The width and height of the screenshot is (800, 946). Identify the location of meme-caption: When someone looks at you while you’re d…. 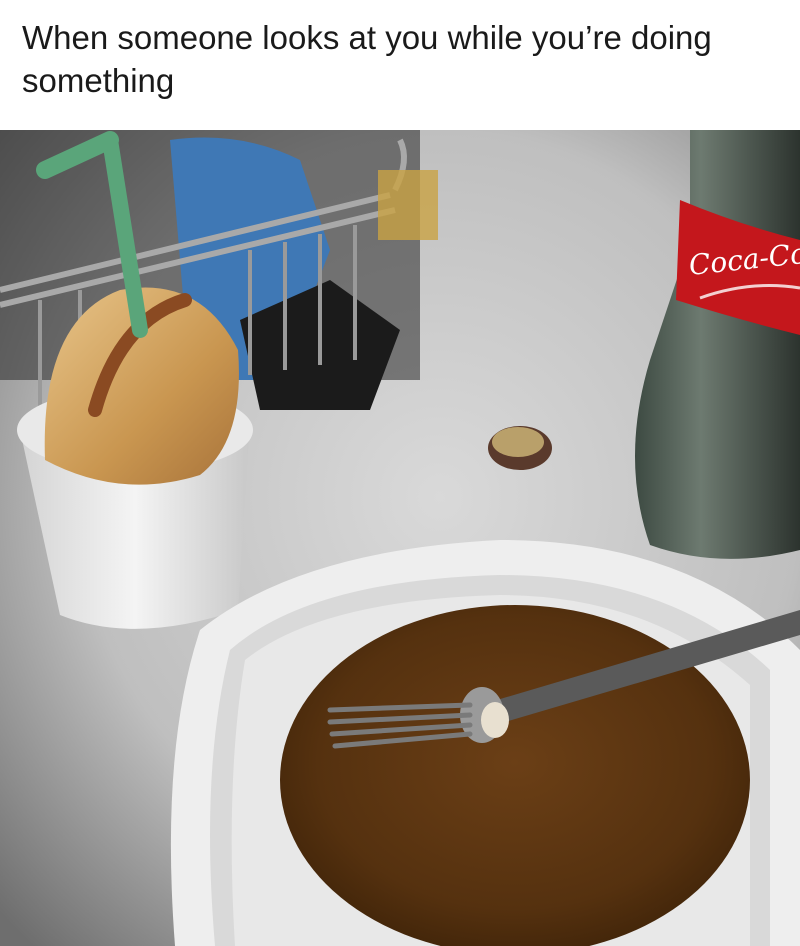
(367, 59).